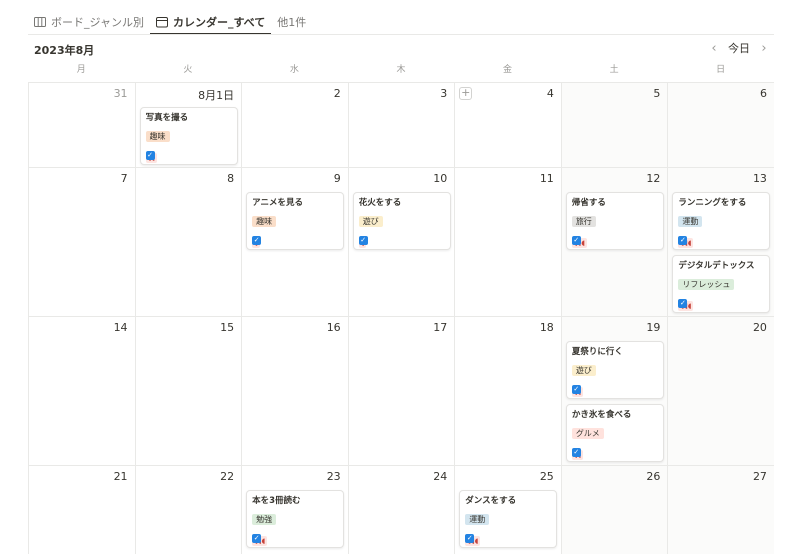  I want to click on calendar-day-cell: 12 帰省する旅行 ◖◖◖✓, so click(614, 242).